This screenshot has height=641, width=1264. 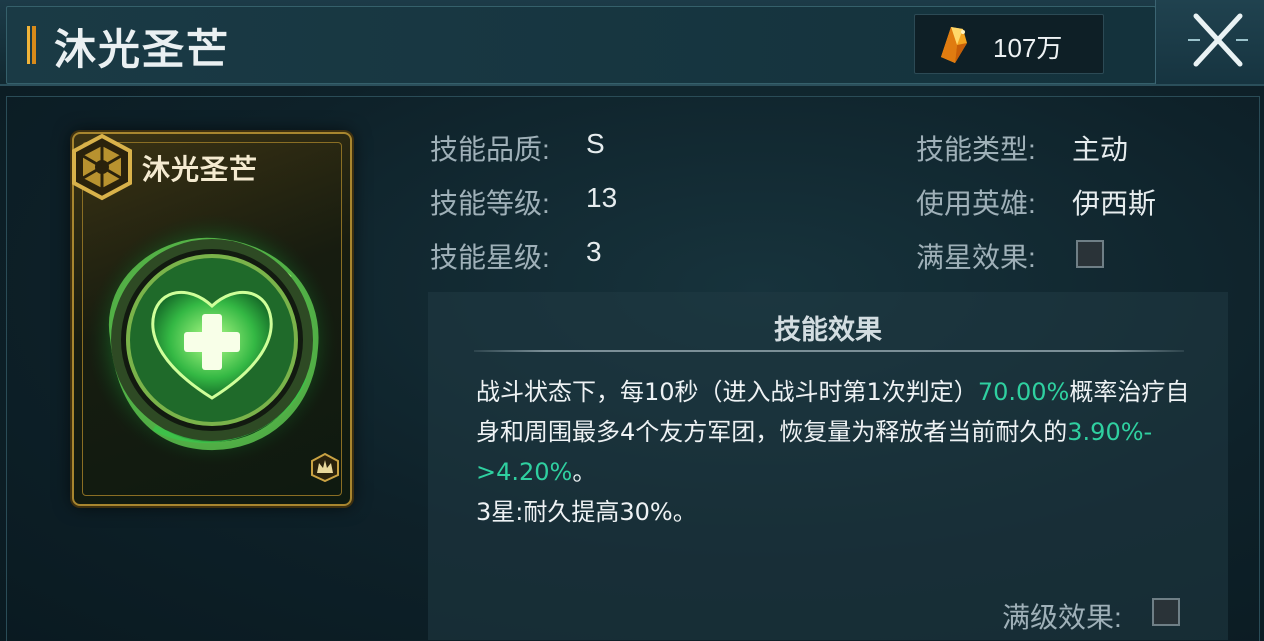 What do you see at coordinates (31, 45) in the screenshot?
I see `title-accent` at bounding box center [31, 45].